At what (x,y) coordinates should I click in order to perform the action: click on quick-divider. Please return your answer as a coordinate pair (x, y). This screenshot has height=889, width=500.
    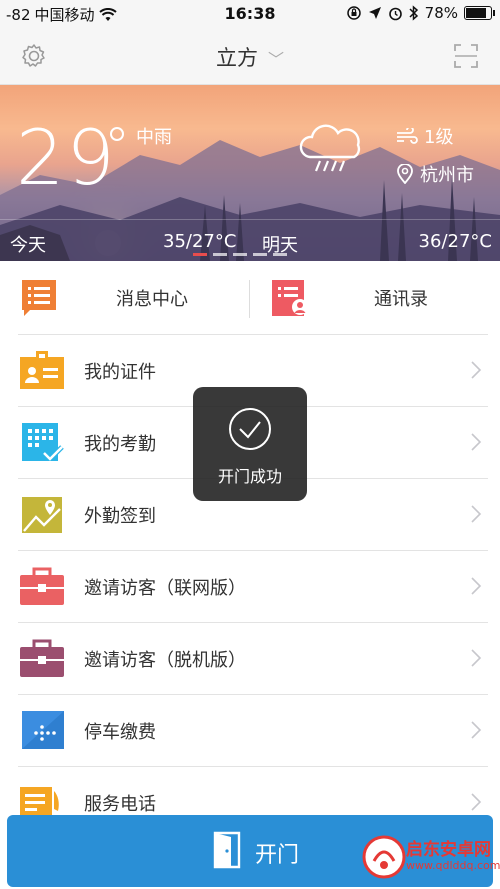
    Looking at the image, I should click on (249, 299).